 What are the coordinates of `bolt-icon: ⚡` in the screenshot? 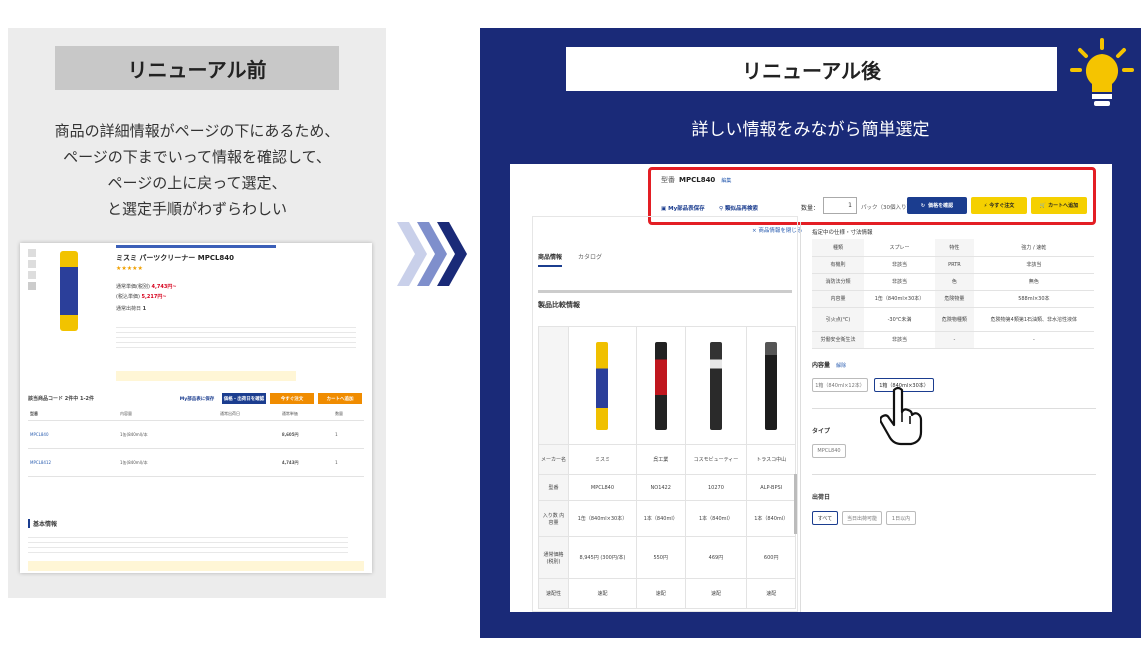 It's located at (985, 205).